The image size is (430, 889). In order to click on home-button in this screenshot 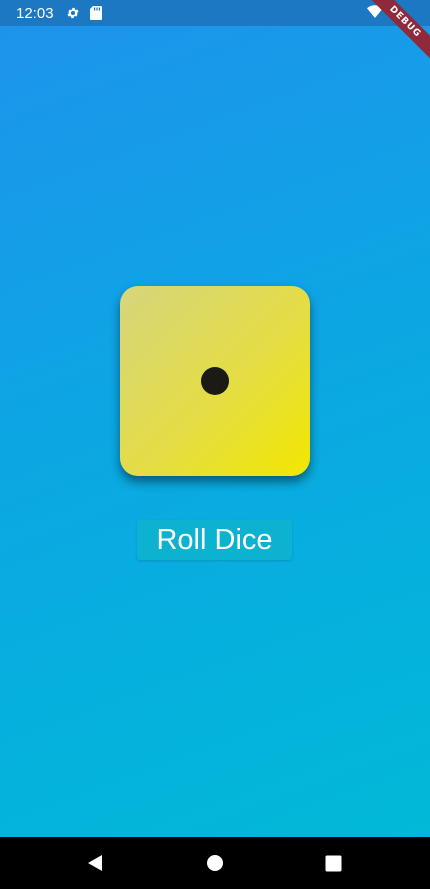, I will do `click(215, 863)`.